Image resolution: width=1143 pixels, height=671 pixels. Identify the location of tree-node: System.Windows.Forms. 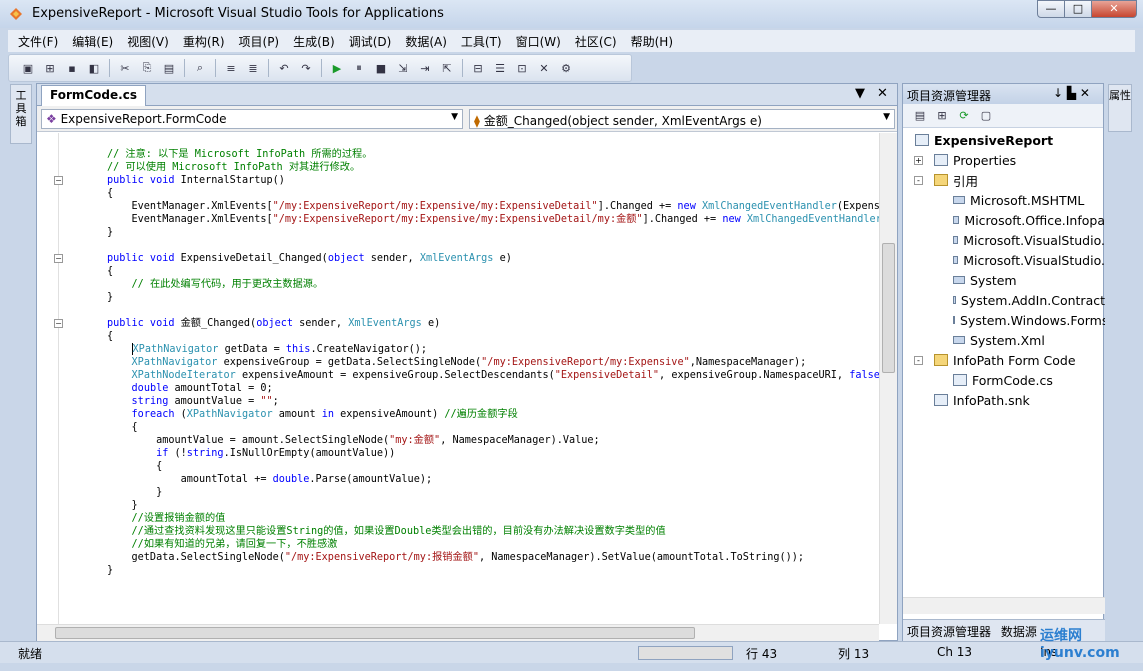
(1004, 320).